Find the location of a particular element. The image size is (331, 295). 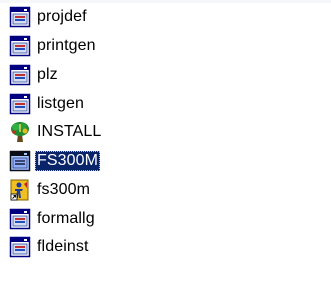

file-item-listgen: listgen is located at coordinates (47, 104).